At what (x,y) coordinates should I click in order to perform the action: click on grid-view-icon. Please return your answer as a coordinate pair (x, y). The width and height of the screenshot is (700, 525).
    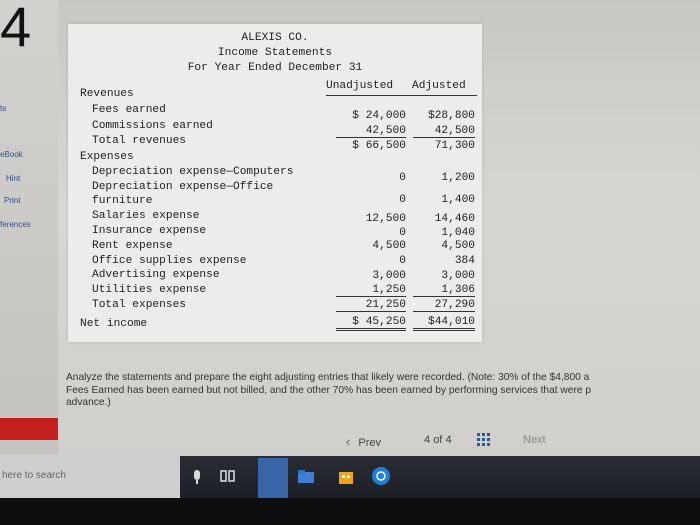
    Looking at the image, I should click on (484, 439).